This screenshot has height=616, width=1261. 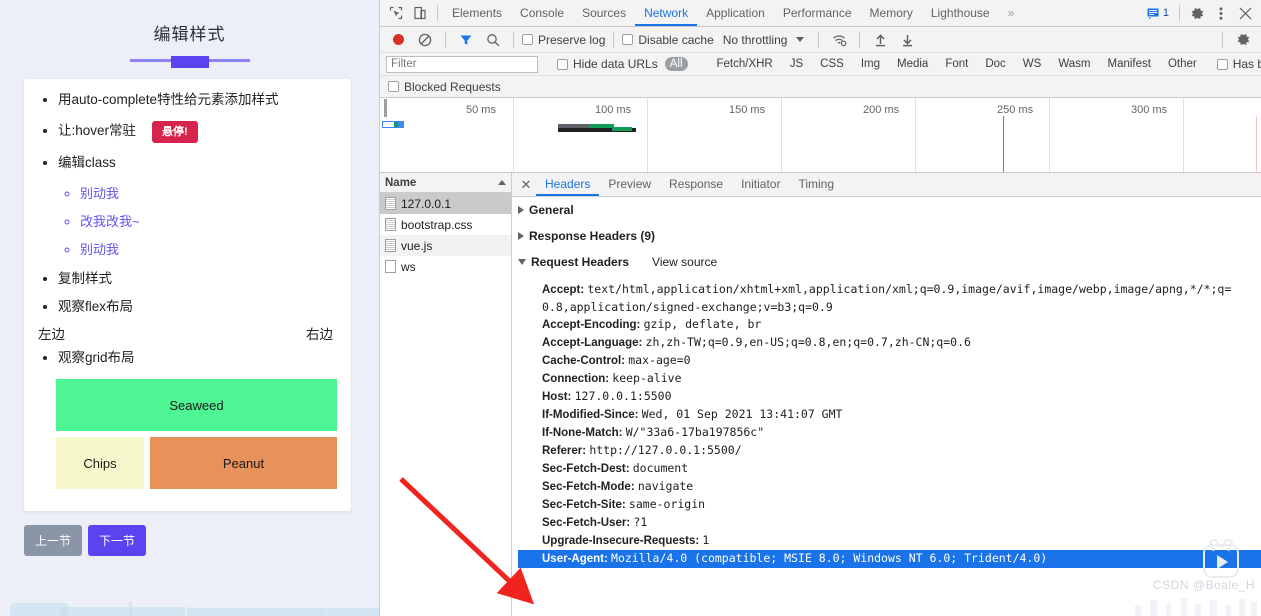 What do you see at coordinates (667, 504) in the screenshot?
I see `header-value: same-origin` at bounding box center [667, 504].